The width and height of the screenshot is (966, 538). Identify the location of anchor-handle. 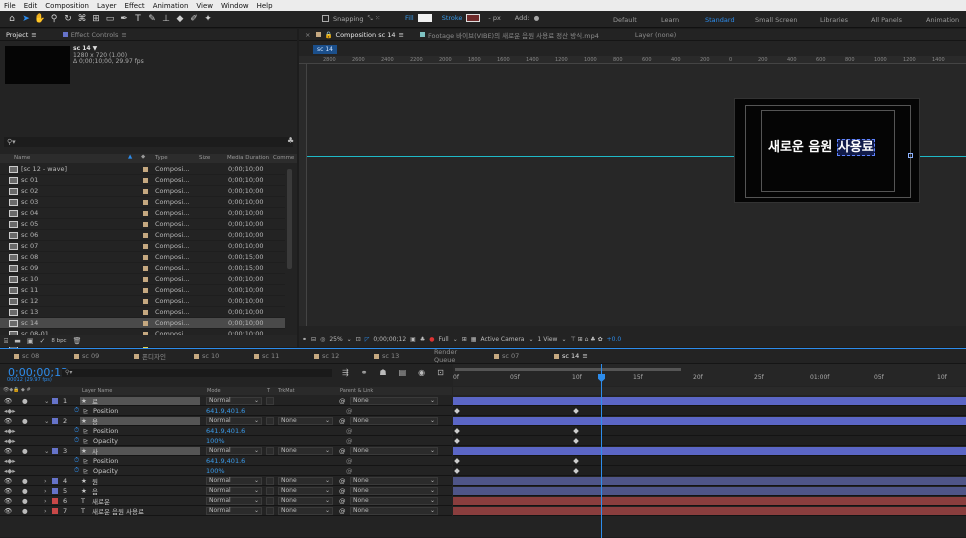
(910, 155).